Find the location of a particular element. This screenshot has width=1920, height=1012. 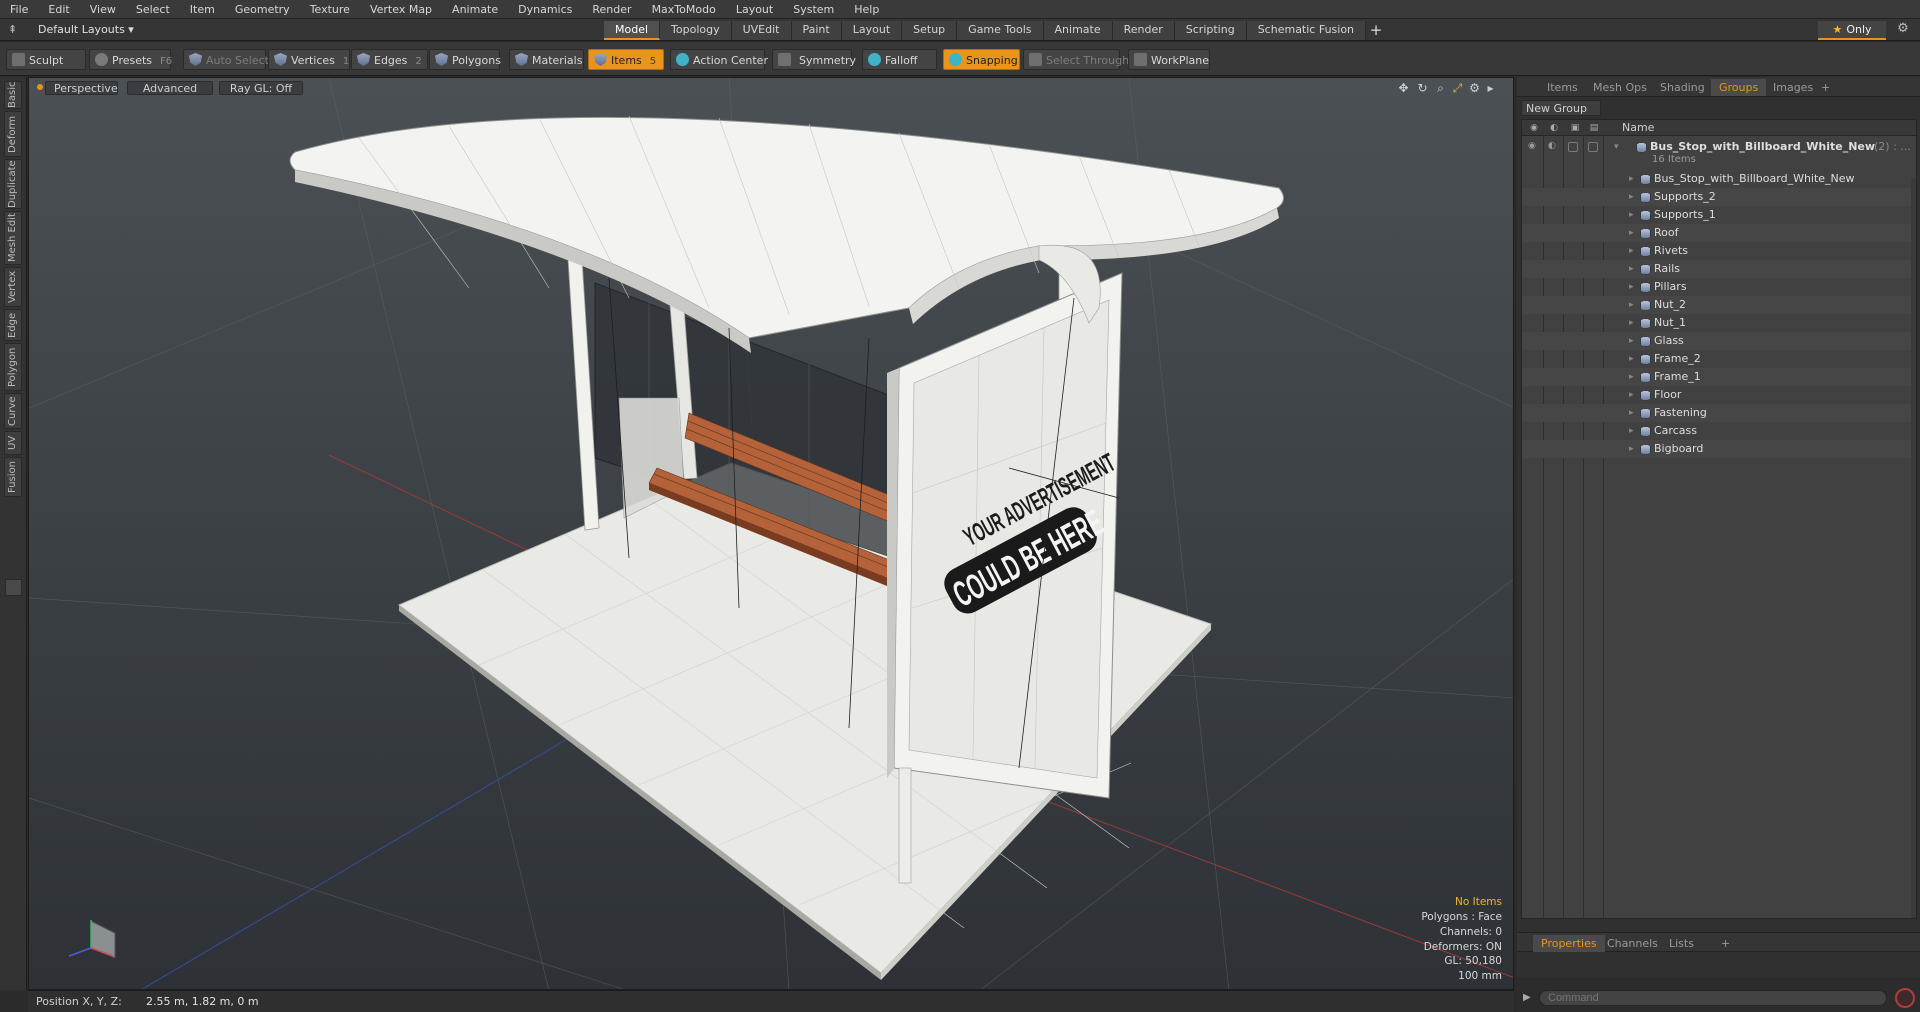

fit-icon: ⤢ is located at coordinates (1457, 88).